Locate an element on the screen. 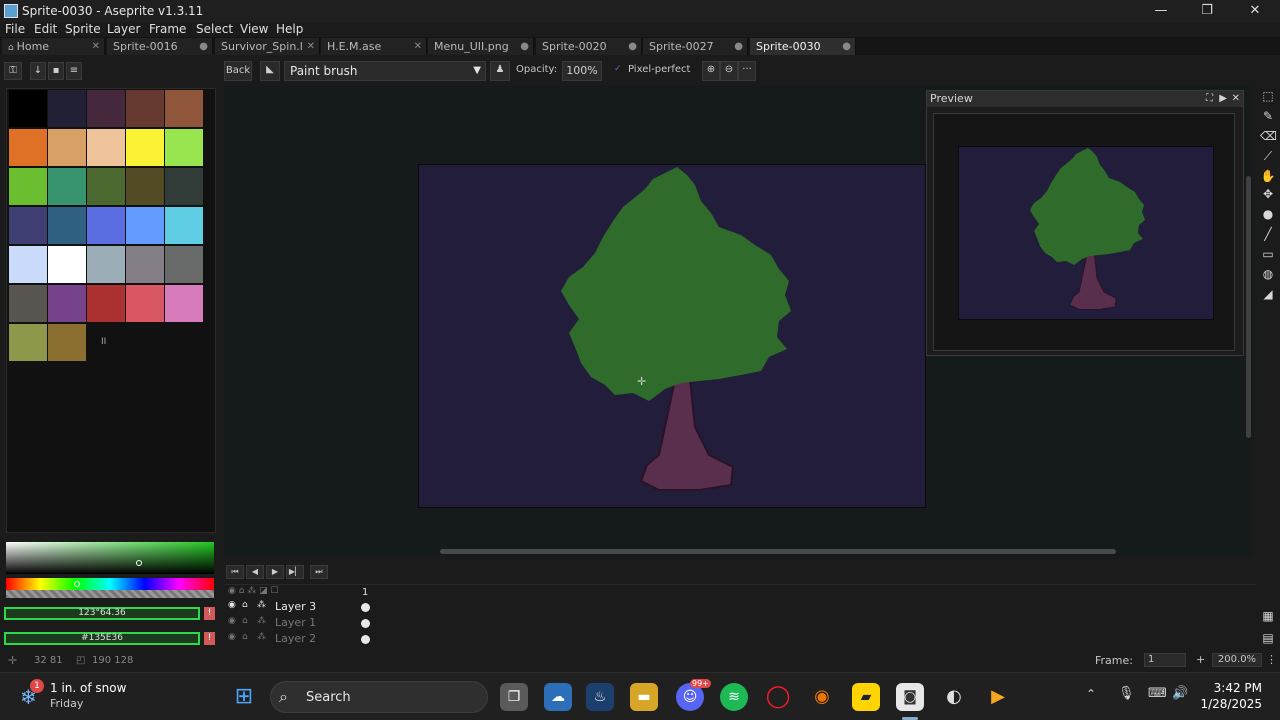 The height and width of the screenshot is (720, 1280). close-button: ✕ is located at coordinates (1255, 11).